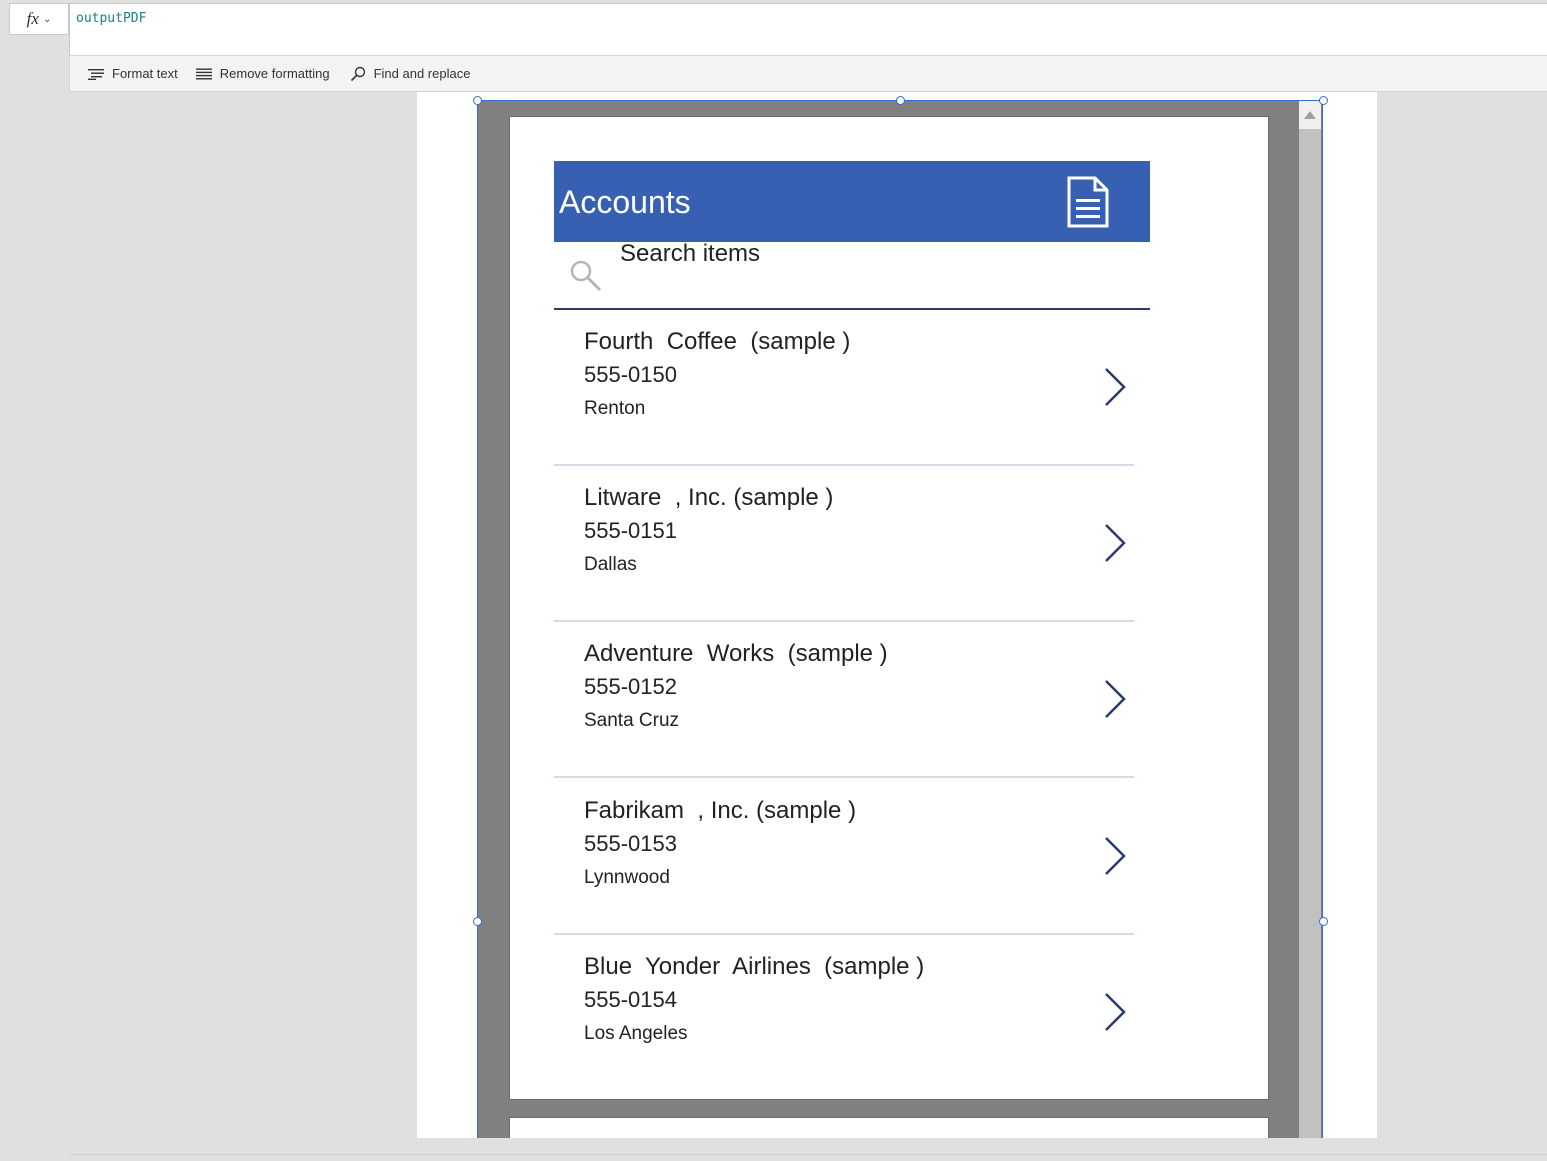 The width and height of the screenshot is (1547, 1161). Describe the element at coordinates (615, 408) in the screenshot. I see `account-city: Renton` at that location.